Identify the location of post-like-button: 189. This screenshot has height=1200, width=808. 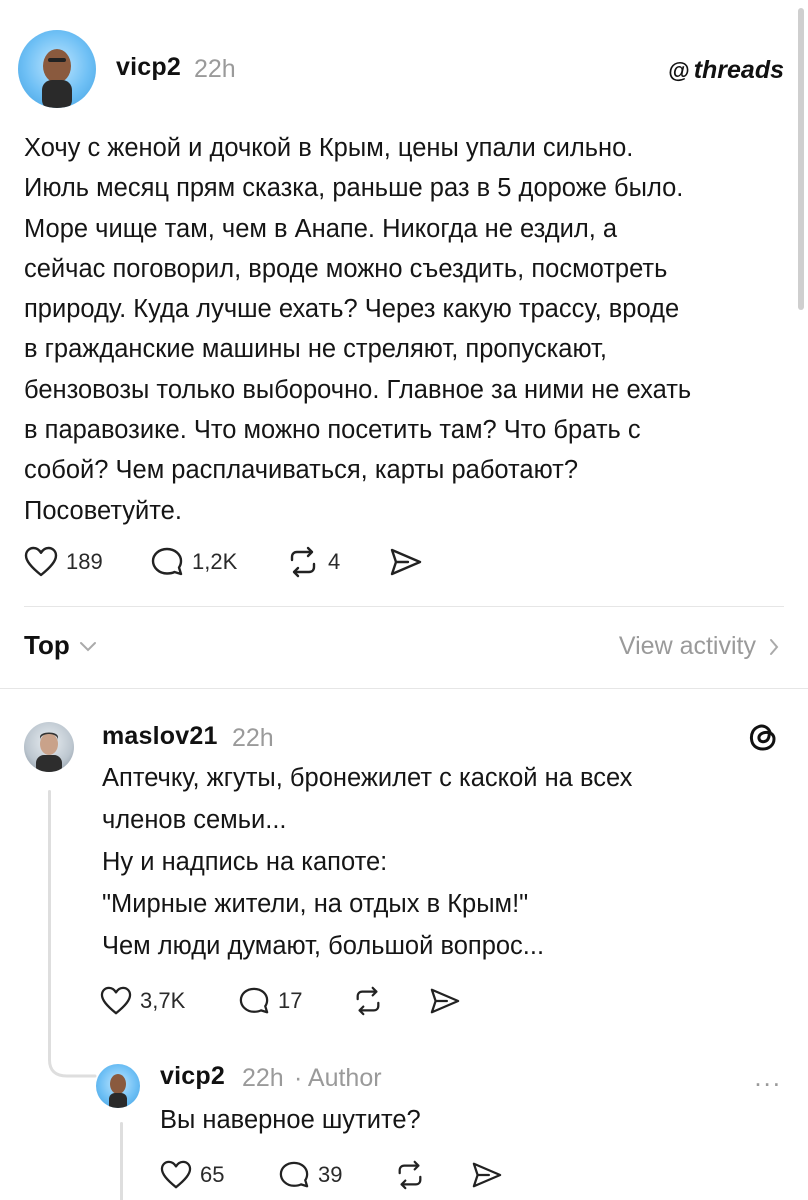
(63, 562).